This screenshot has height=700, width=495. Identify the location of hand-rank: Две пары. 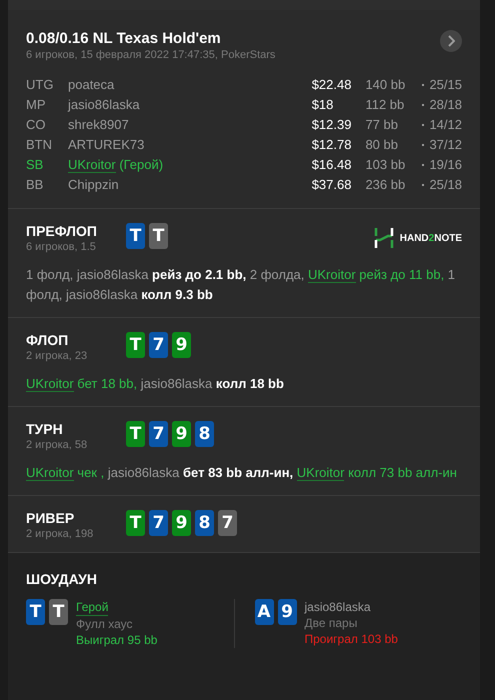
(331, 623).